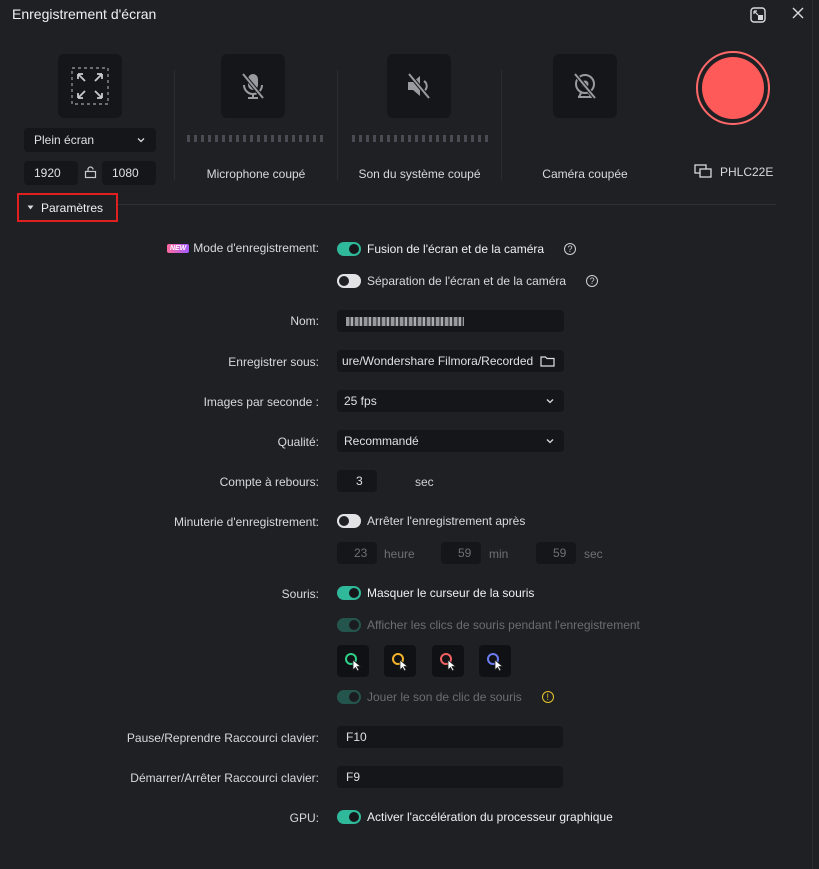 The image size is (819, 869). Describe the element at coordinates (461, 553) in the screenshot. I see `timer-minutes-input: 59` at that location.